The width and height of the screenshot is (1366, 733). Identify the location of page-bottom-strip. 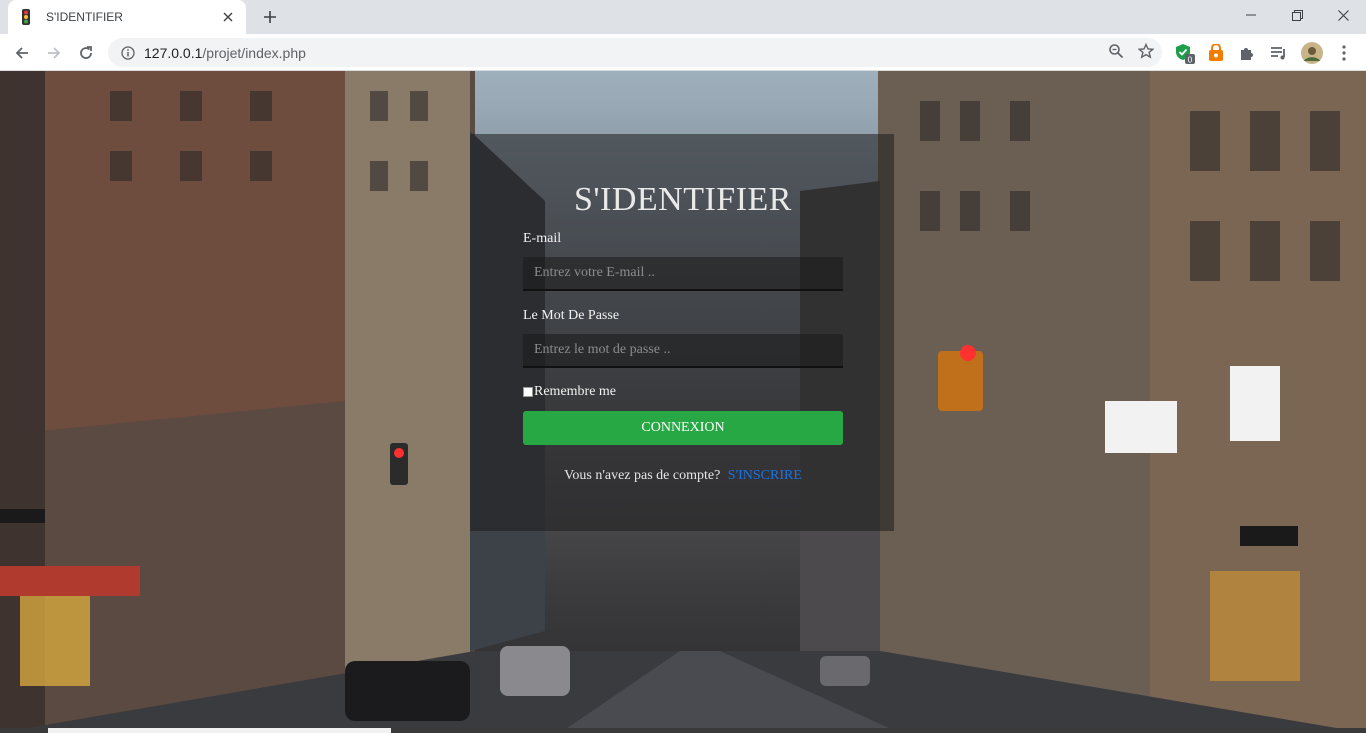
(683, 730).